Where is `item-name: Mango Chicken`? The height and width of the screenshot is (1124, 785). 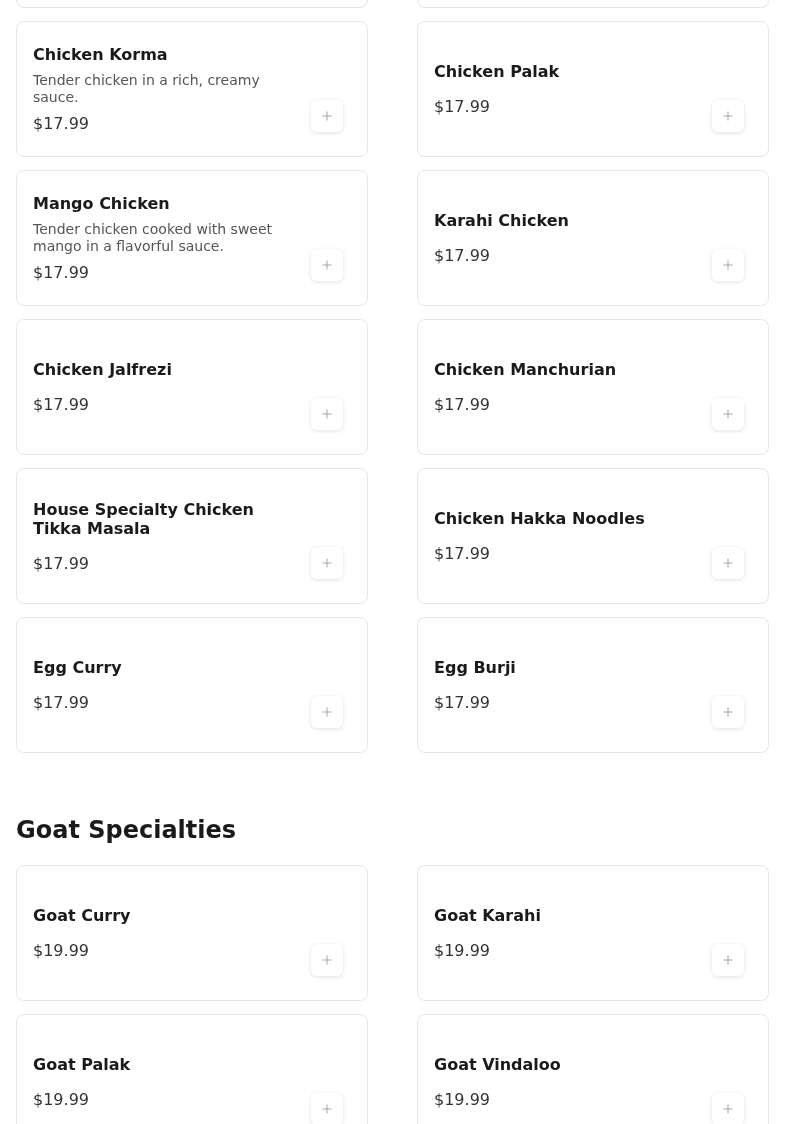 item-name: Mango Chicken is located at coordinates (102, 203).